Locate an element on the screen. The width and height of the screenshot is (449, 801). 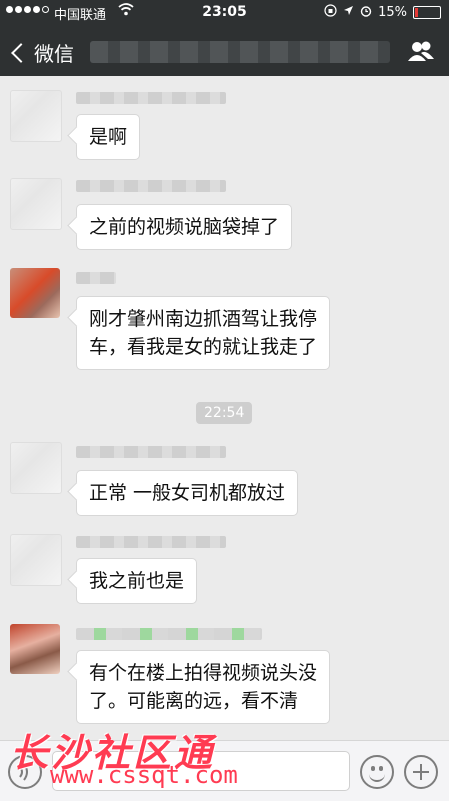
message-text: 刚才肇州南边抓酒驾让我停 is located at coordinates (203, 319).